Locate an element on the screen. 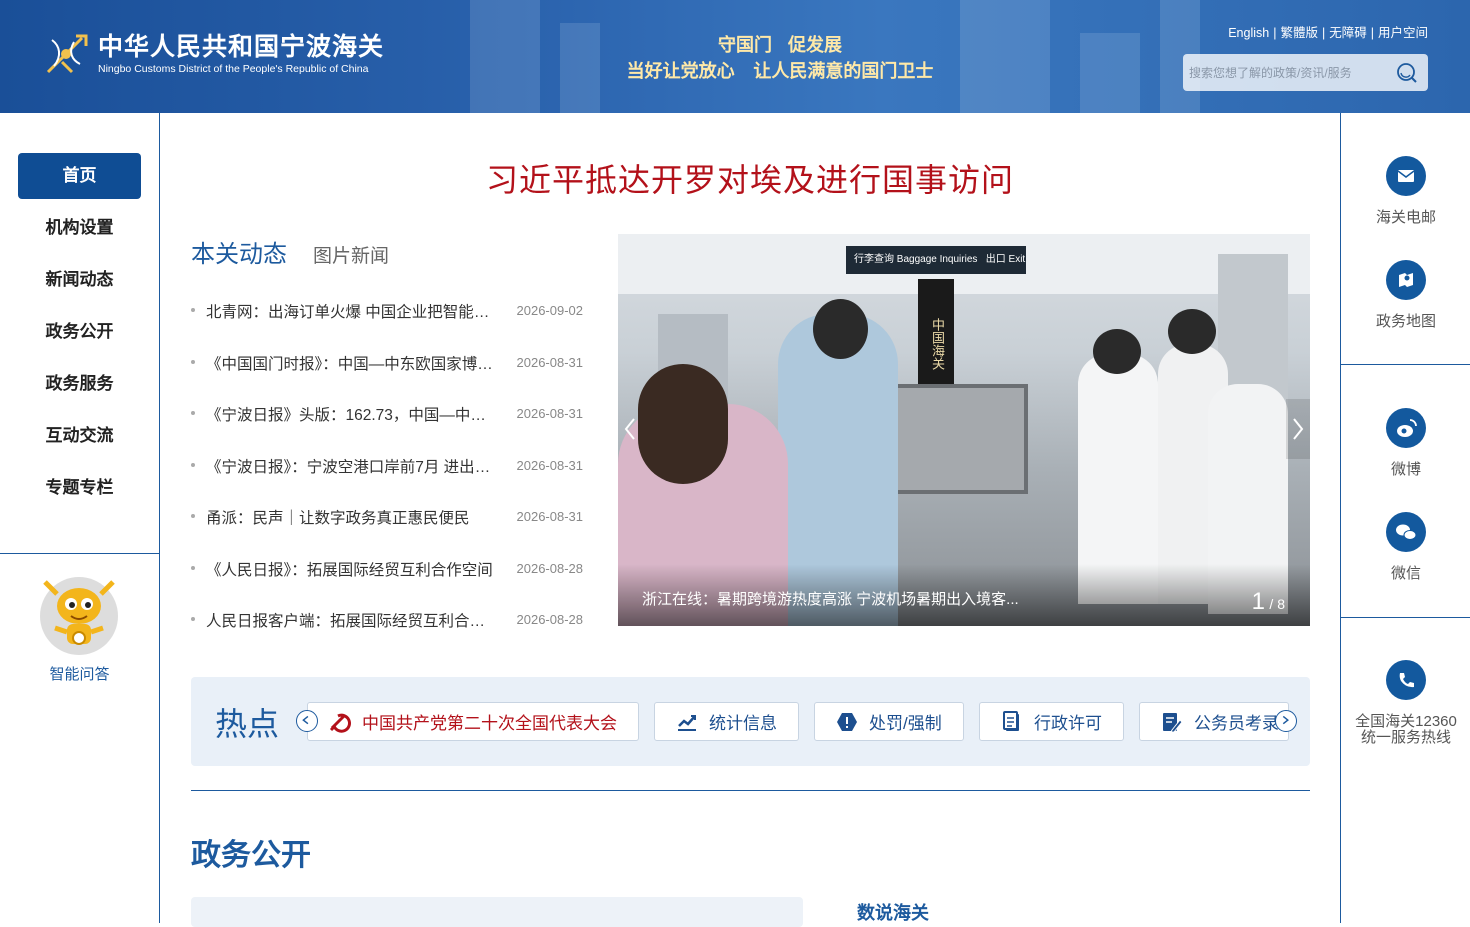 The height and width of the screenshot is (927, 1470). news-title: 《人民日报》：拓展国际经贸互利合作空间 is located at coordinates (351, 569).